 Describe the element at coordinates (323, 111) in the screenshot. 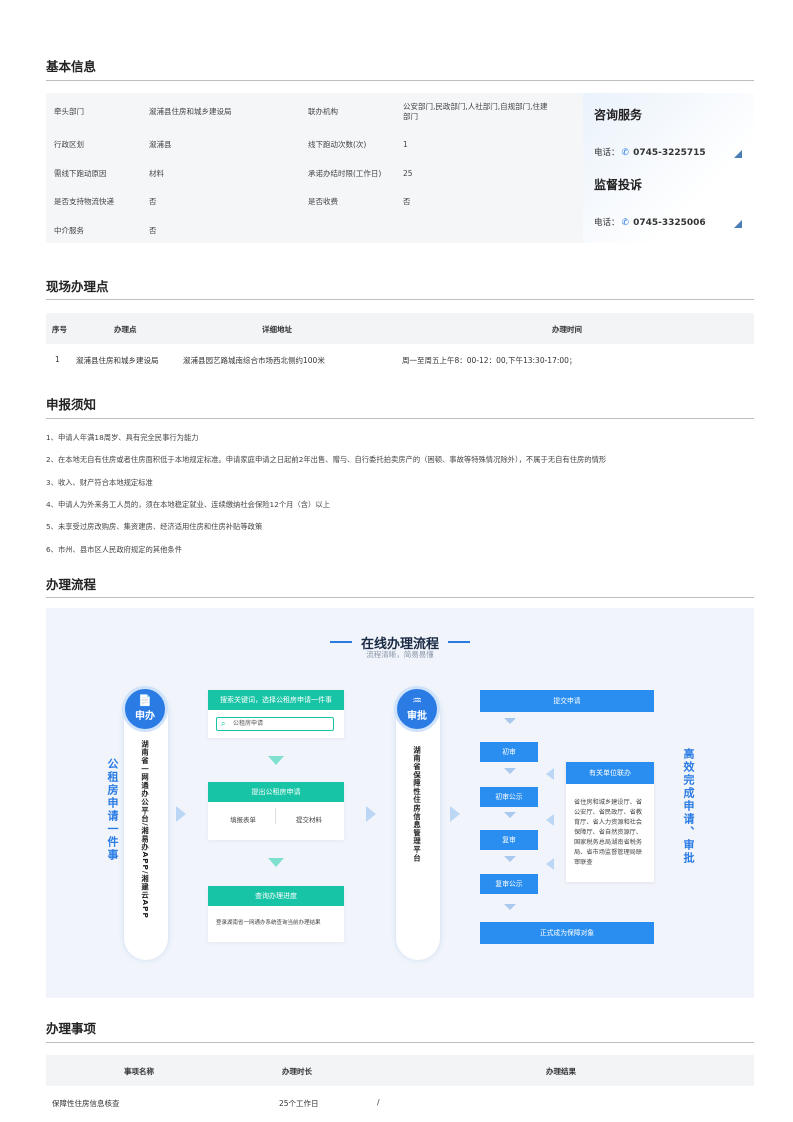

I see `label-joint-org: 联办机构` at that location.